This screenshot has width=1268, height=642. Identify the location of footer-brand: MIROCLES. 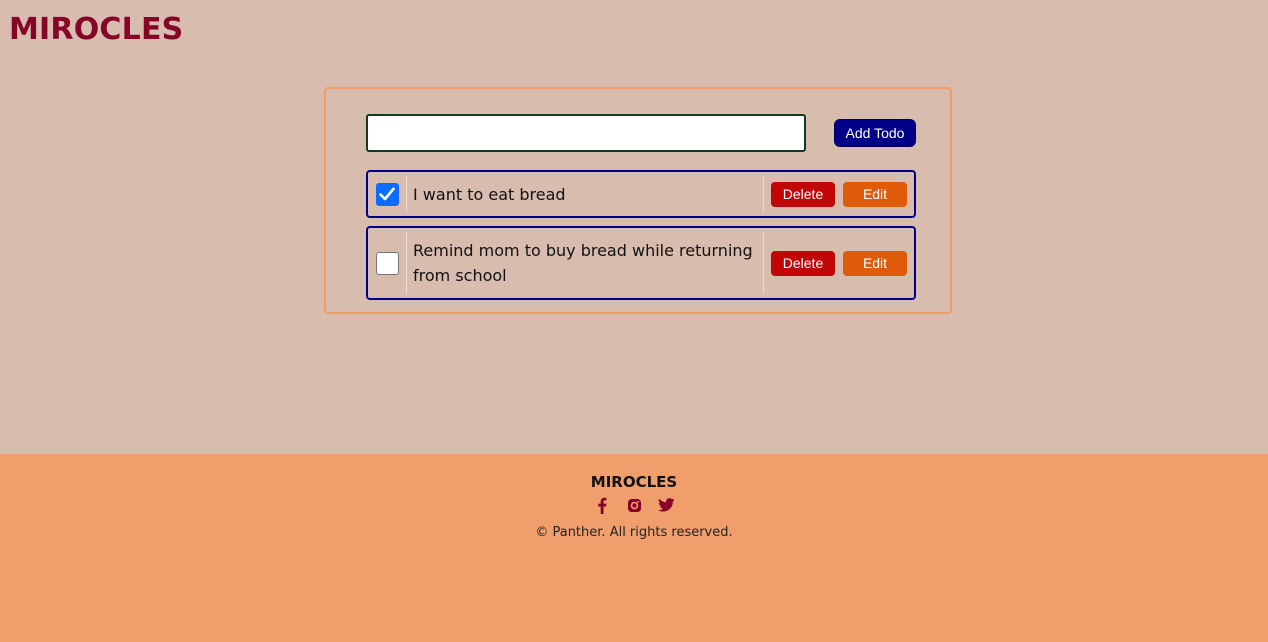
(634, 482).